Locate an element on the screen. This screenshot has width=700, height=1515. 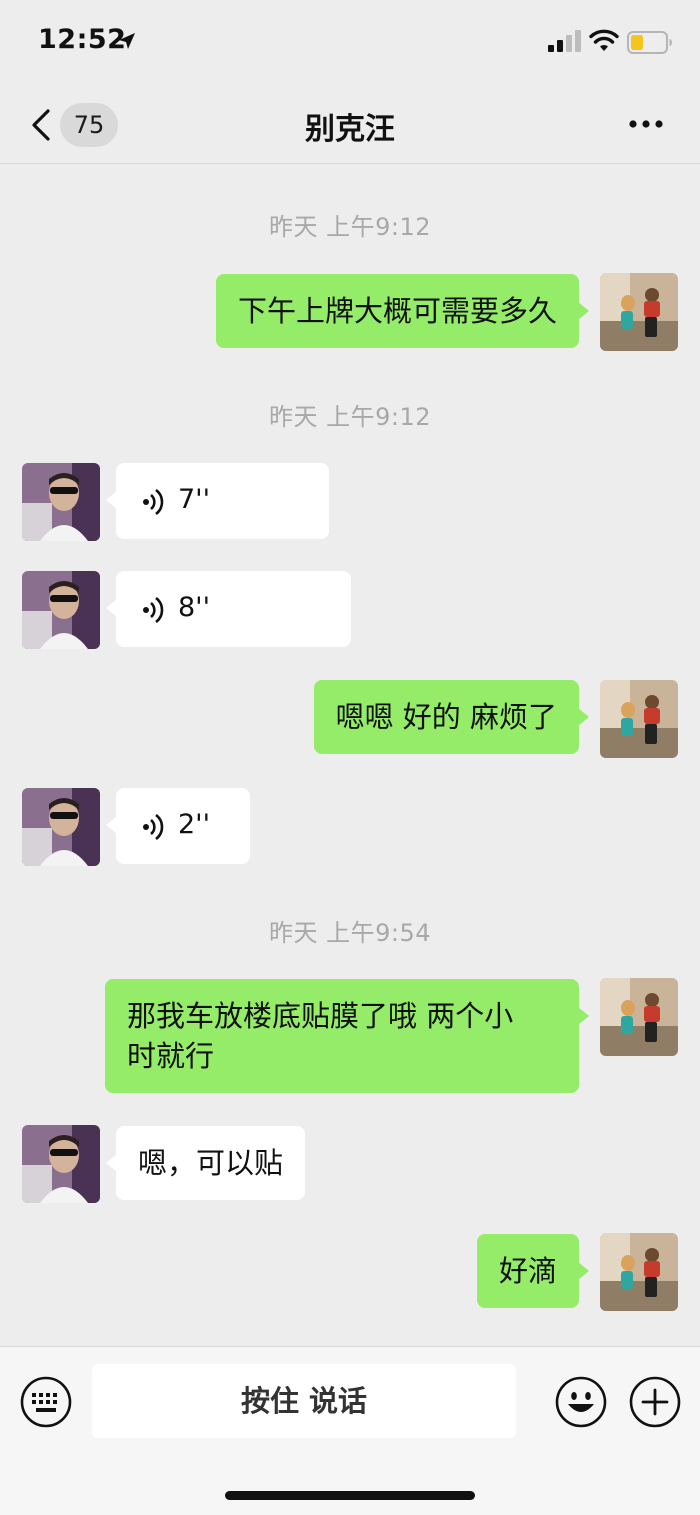
nav-bar: 75 别克汪 is located at coordinates (350, 125).